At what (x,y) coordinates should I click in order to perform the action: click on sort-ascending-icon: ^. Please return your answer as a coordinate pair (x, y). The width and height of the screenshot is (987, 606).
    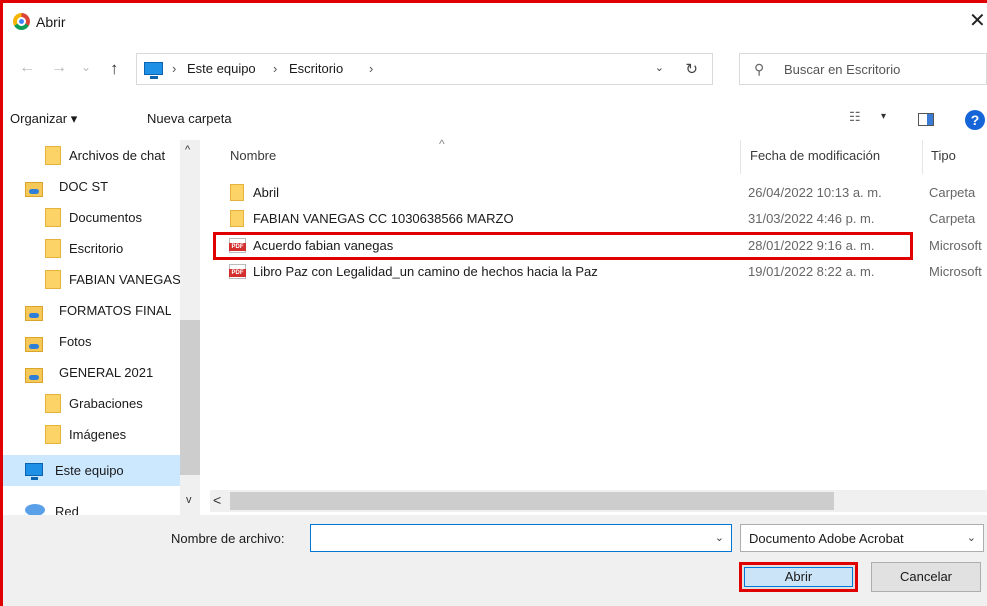
    Looking at the image, I should click on (442, 144).